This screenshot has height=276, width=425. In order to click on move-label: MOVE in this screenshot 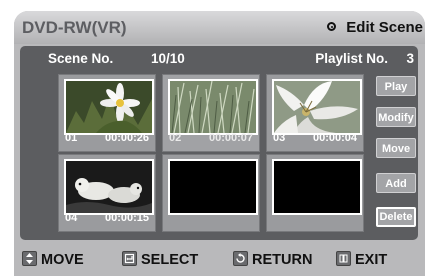, I will do `click(62, 260)`.